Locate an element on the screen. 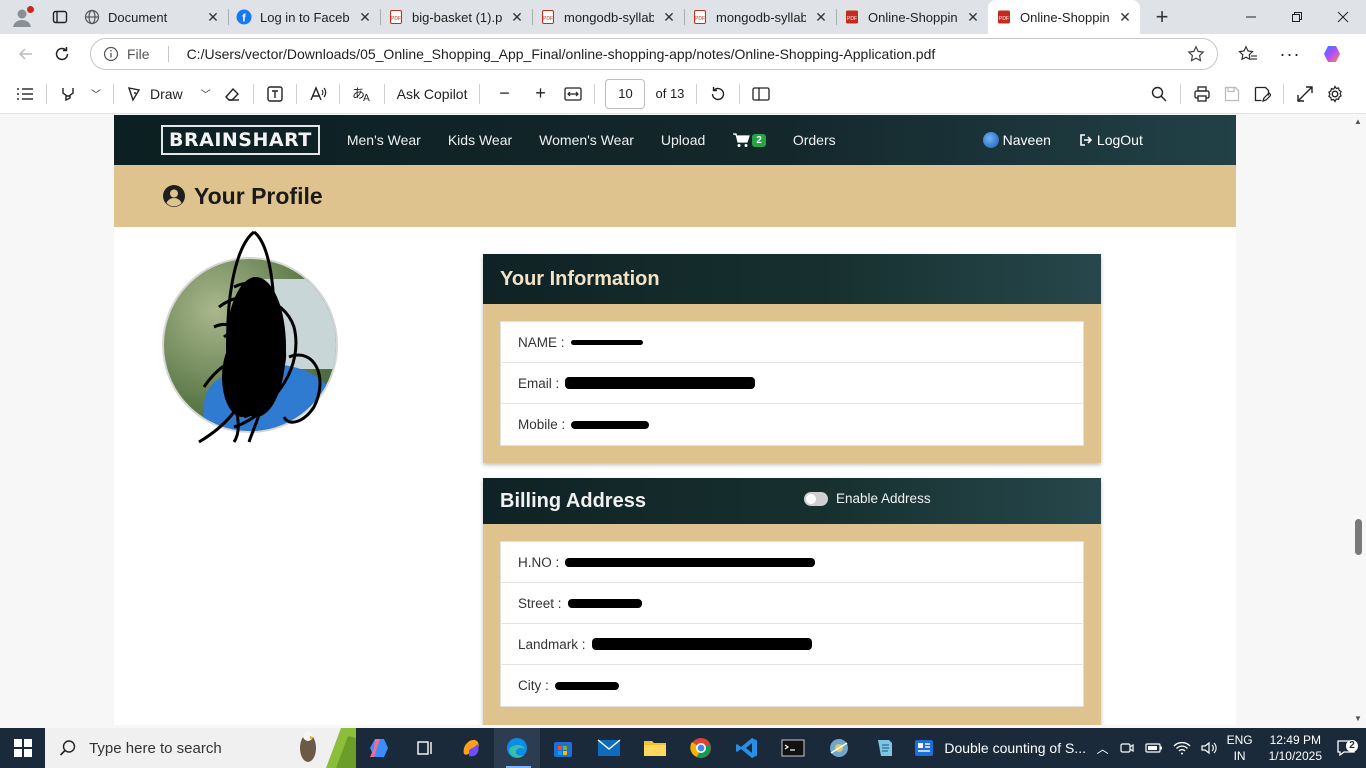 The image size is (1366, 768). copilot-button is located at coordinates (1332, 54).